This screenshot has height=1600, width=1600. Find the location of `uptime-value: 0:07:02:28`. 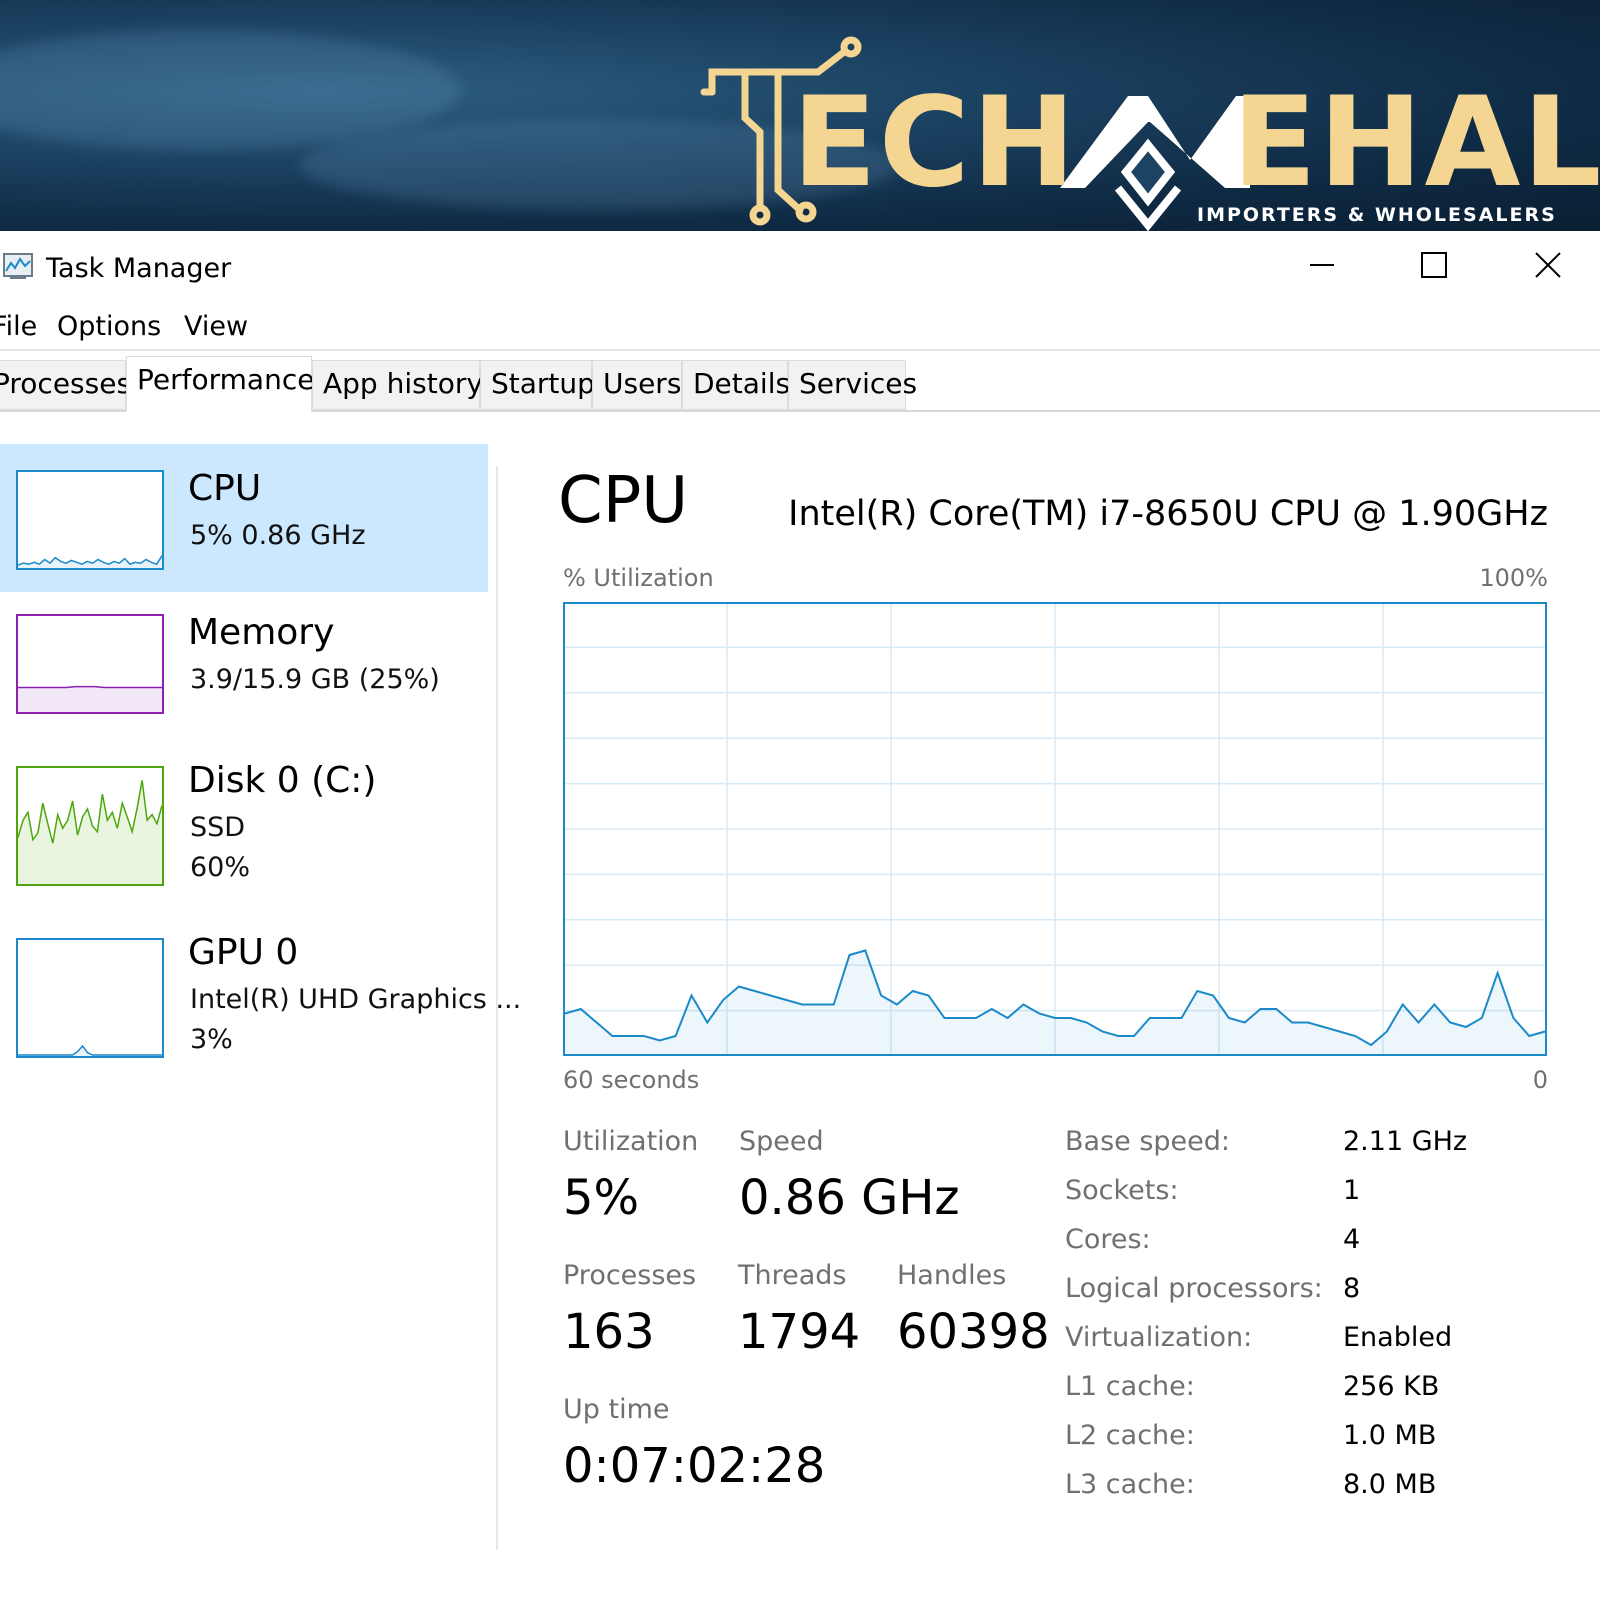

uptime-value: 0:07:02:28 is located at coordinates (694, 1466).